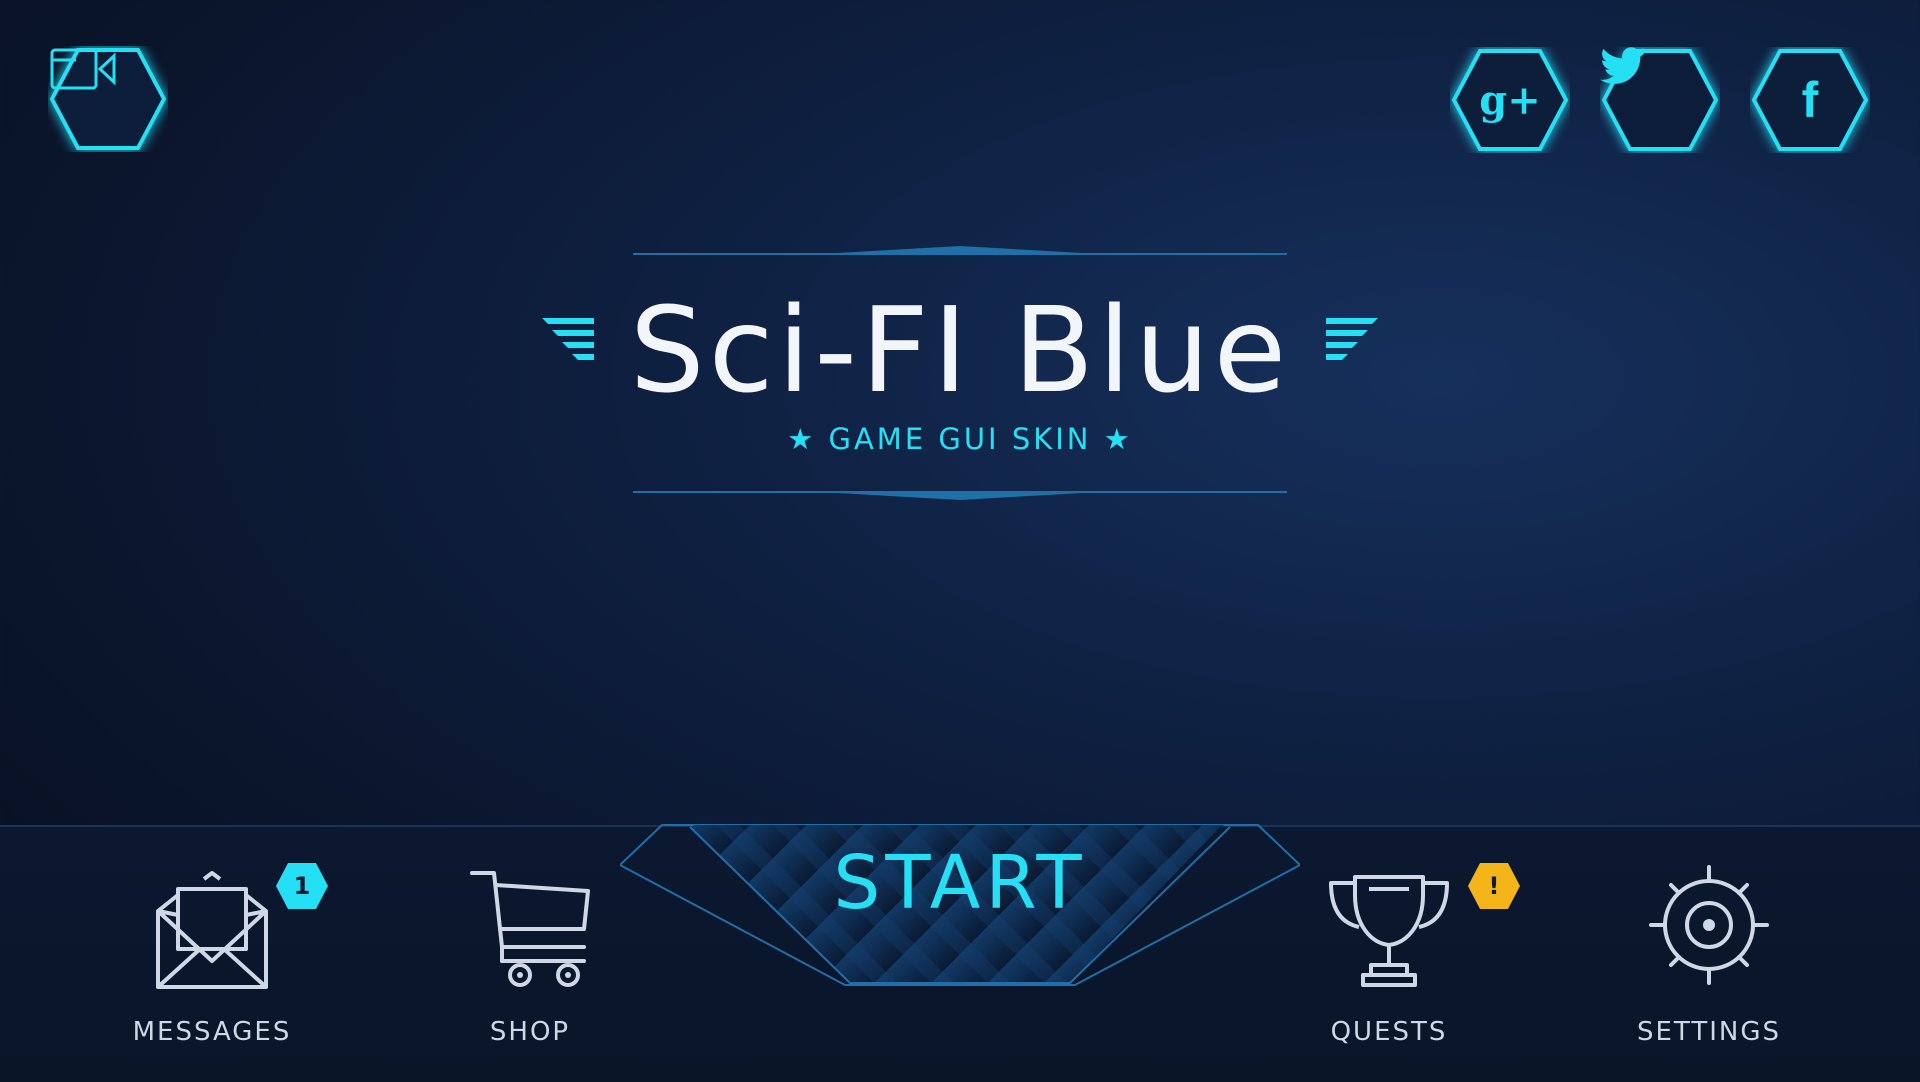 Image resolution: width=1920 pixels, height=1082 pixels. I want to click on start-button: START, so click(960, 887).